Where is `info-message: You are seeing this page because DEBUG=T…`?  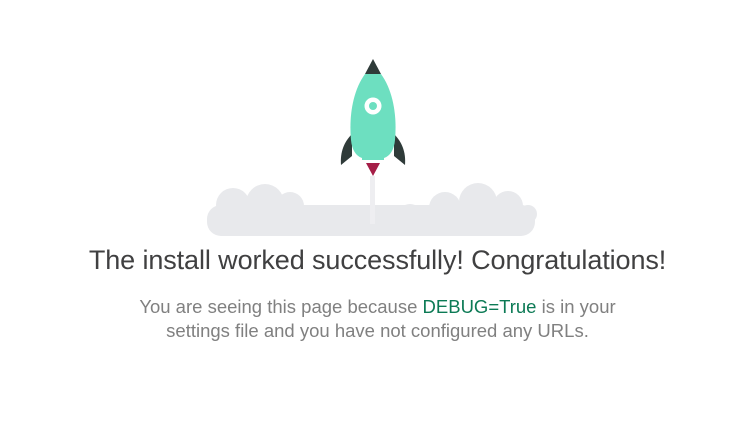 info-message: You are seeing this page because DEBUG=T… is located at coordinates (377, 319).